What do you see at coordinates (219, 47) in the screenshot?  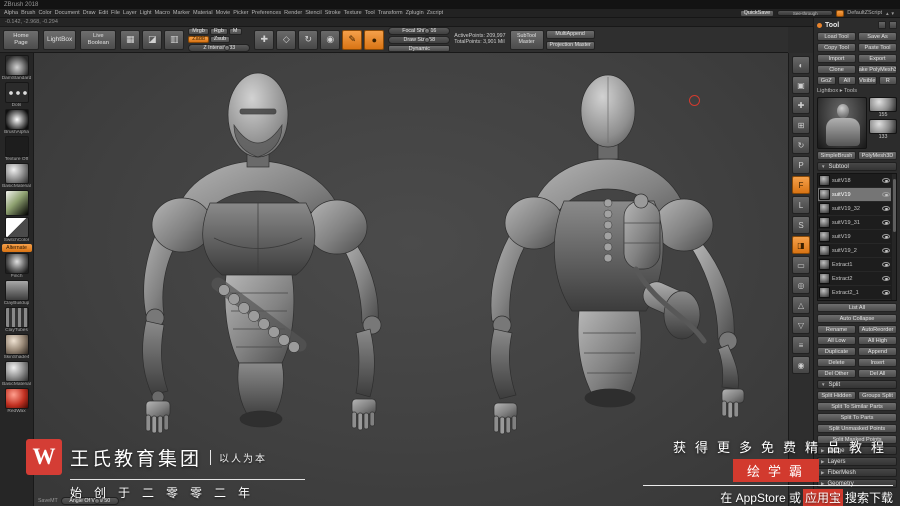 I see `z-intensity-slider: Z Intensity 33` at bounding box center [219, 47].